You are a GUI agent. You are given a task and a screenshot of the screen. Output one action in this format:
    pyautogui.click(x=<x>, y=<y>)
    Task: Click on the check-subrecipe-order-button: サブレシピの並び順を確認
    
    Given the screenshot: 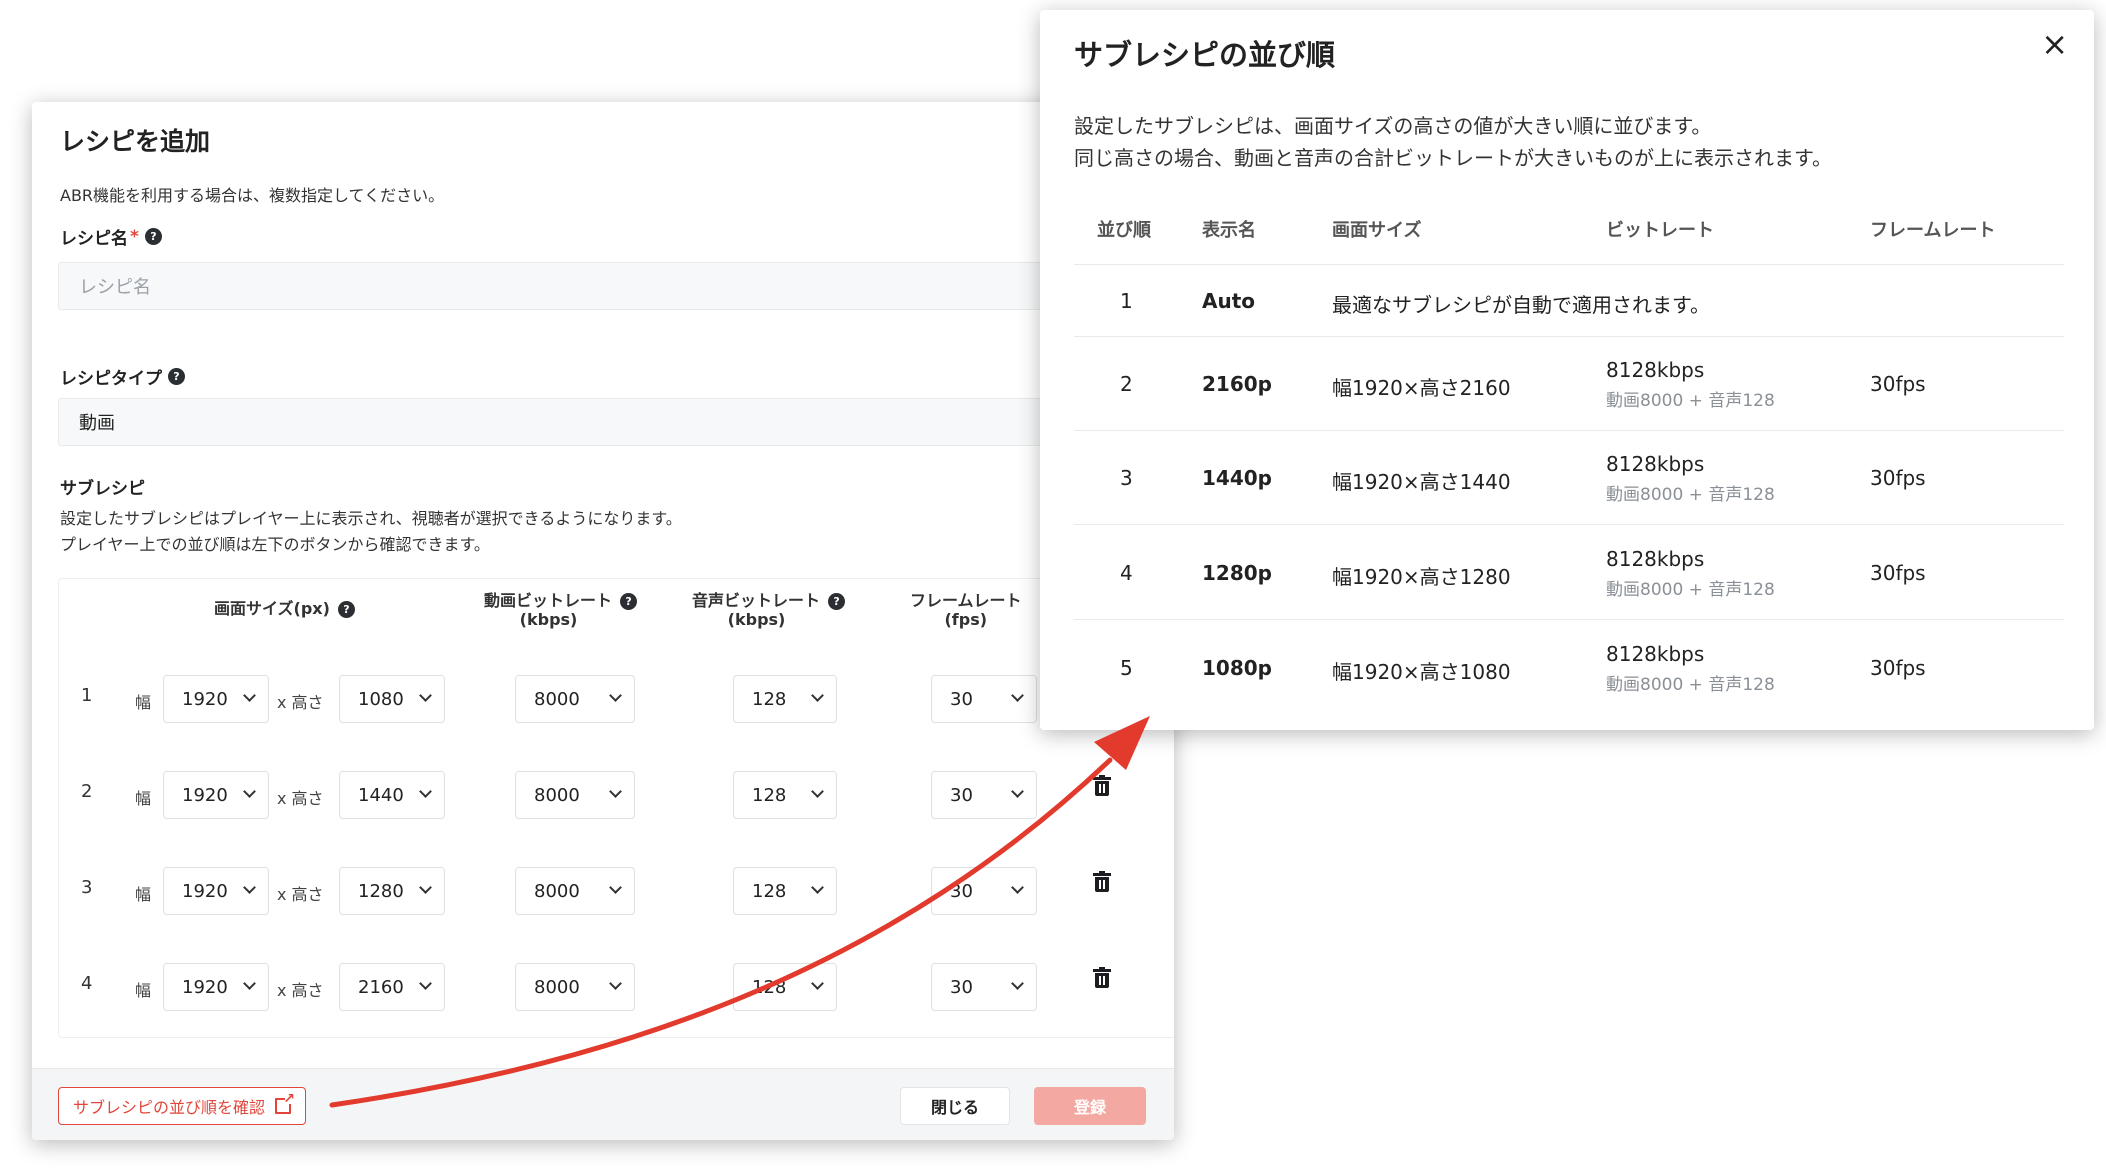 What is the action you would take?
    pyautogui.click(x=182, y=1106)
    